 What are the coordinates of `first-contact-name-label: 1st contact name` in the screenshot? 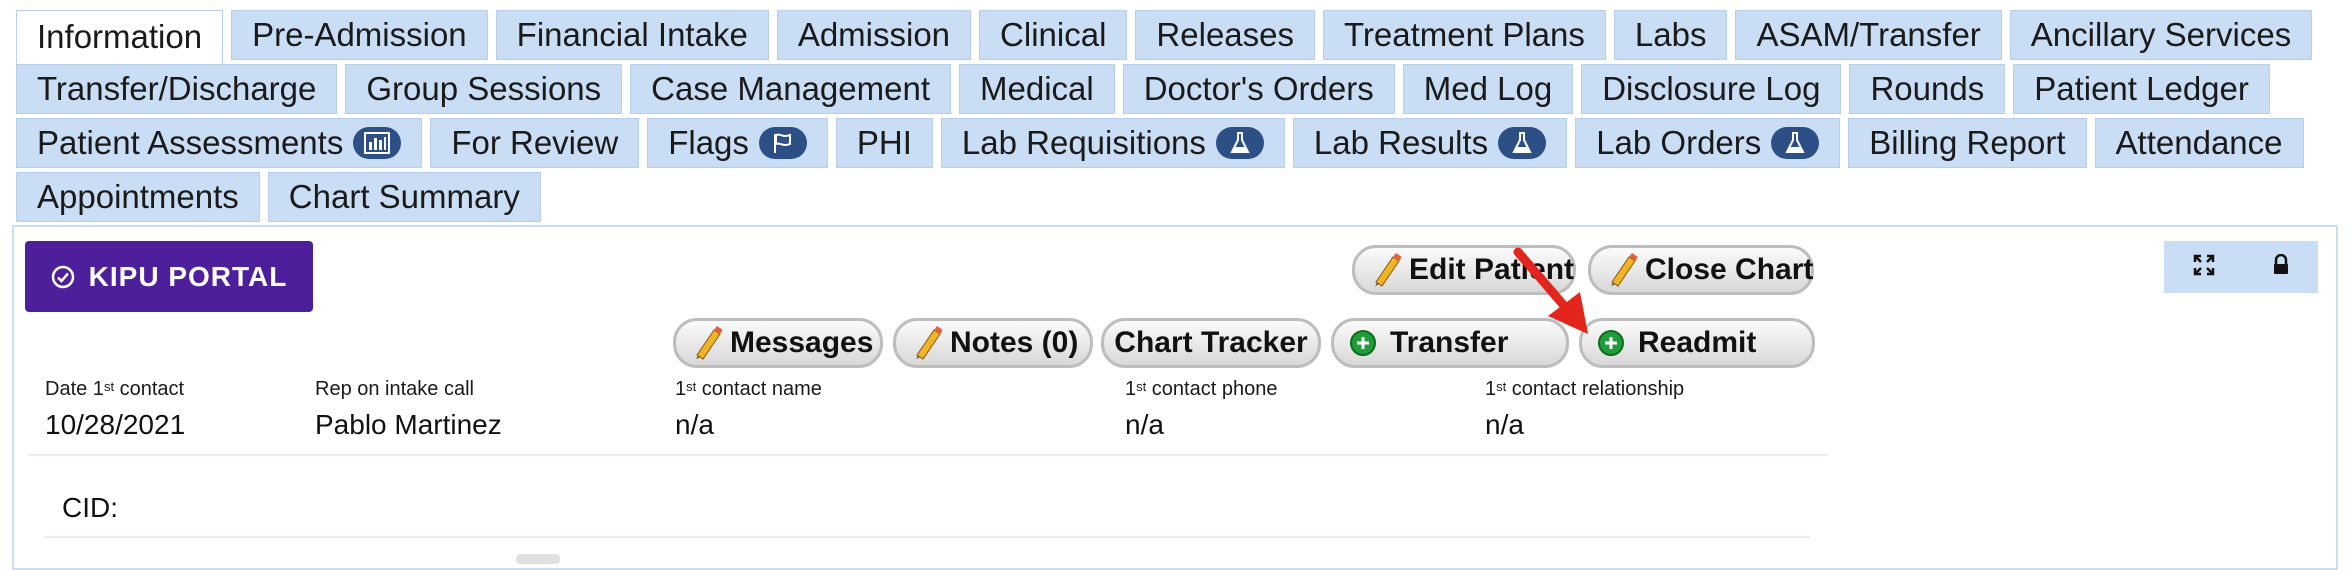 It's located at (748, 389).